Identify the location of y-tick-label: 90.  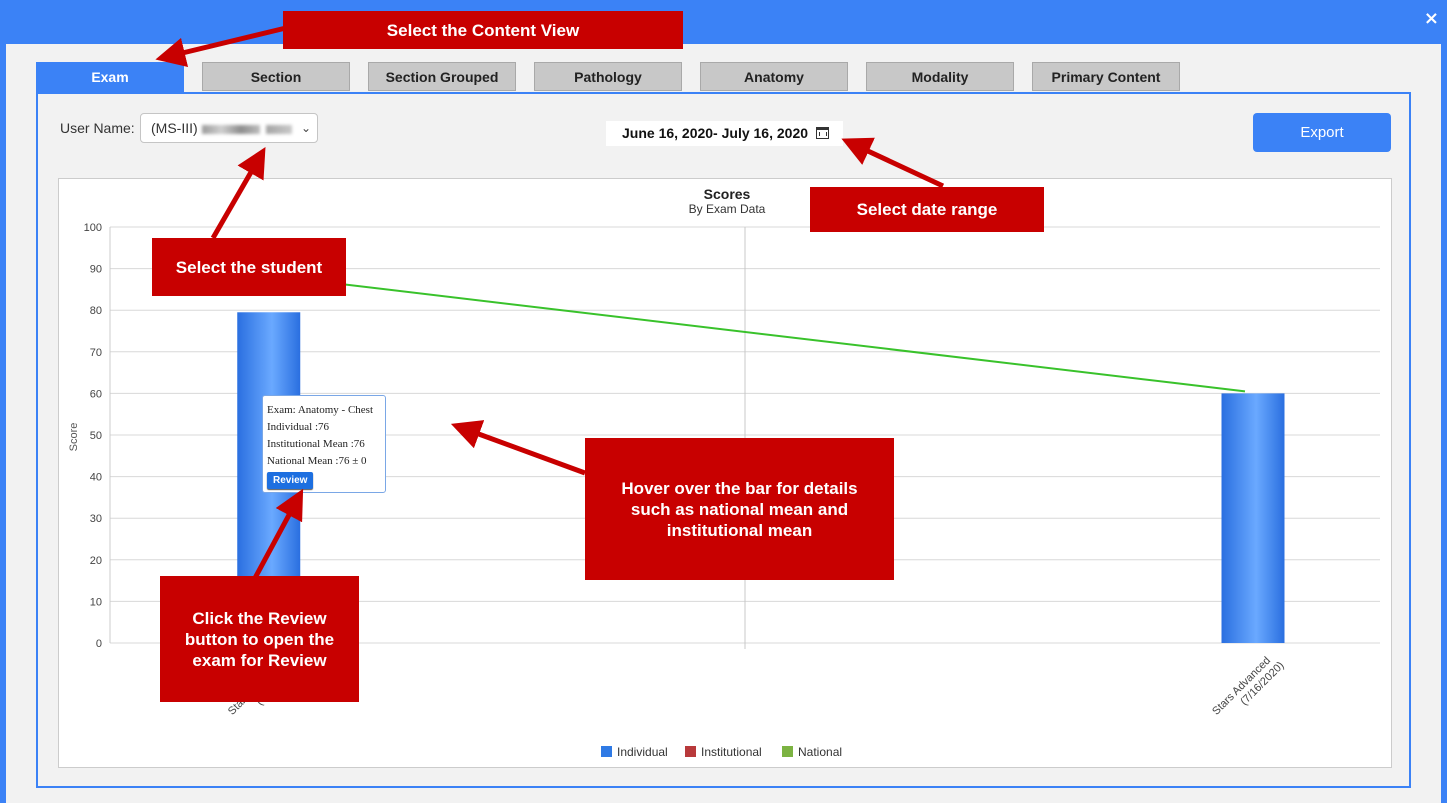
(96, 270).